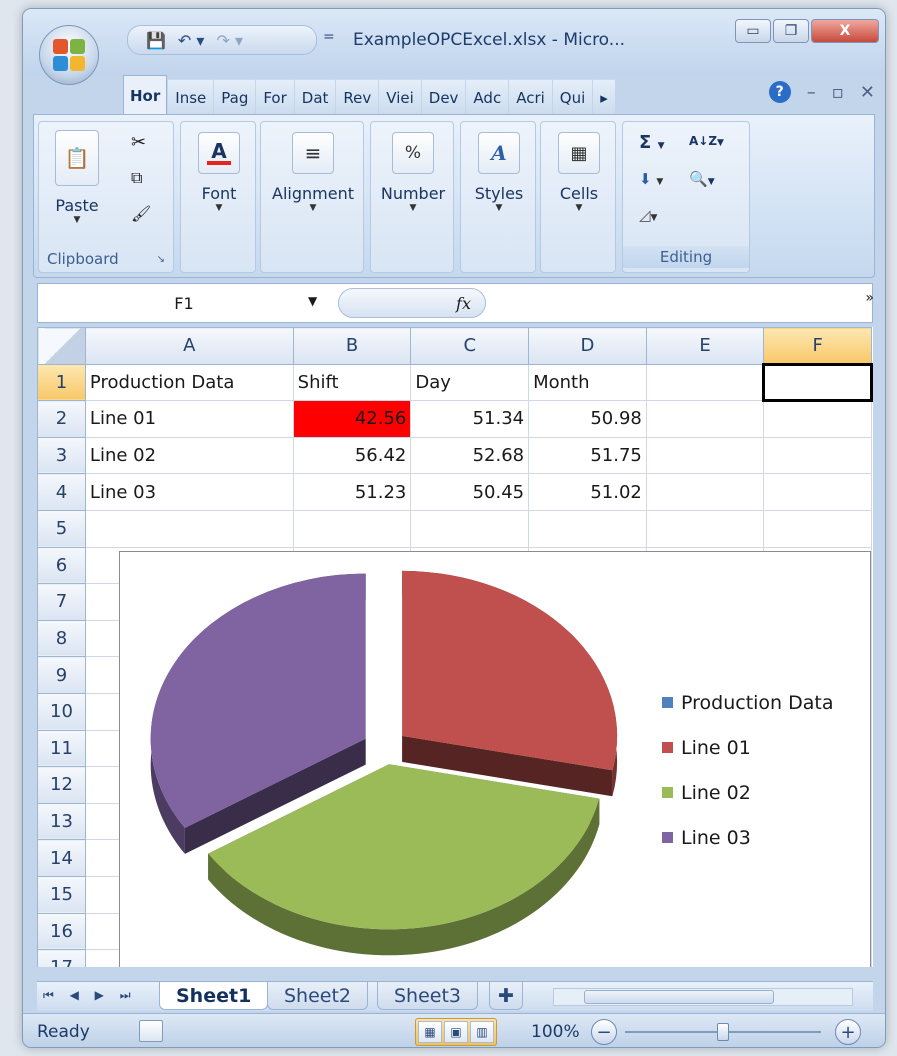  What do you see at coordinates (90, 995) in the screenshot?
I see `sheet-navigation-icons: ⏮ ◀ ▶ ⏭` at bounding box center [90, 995].